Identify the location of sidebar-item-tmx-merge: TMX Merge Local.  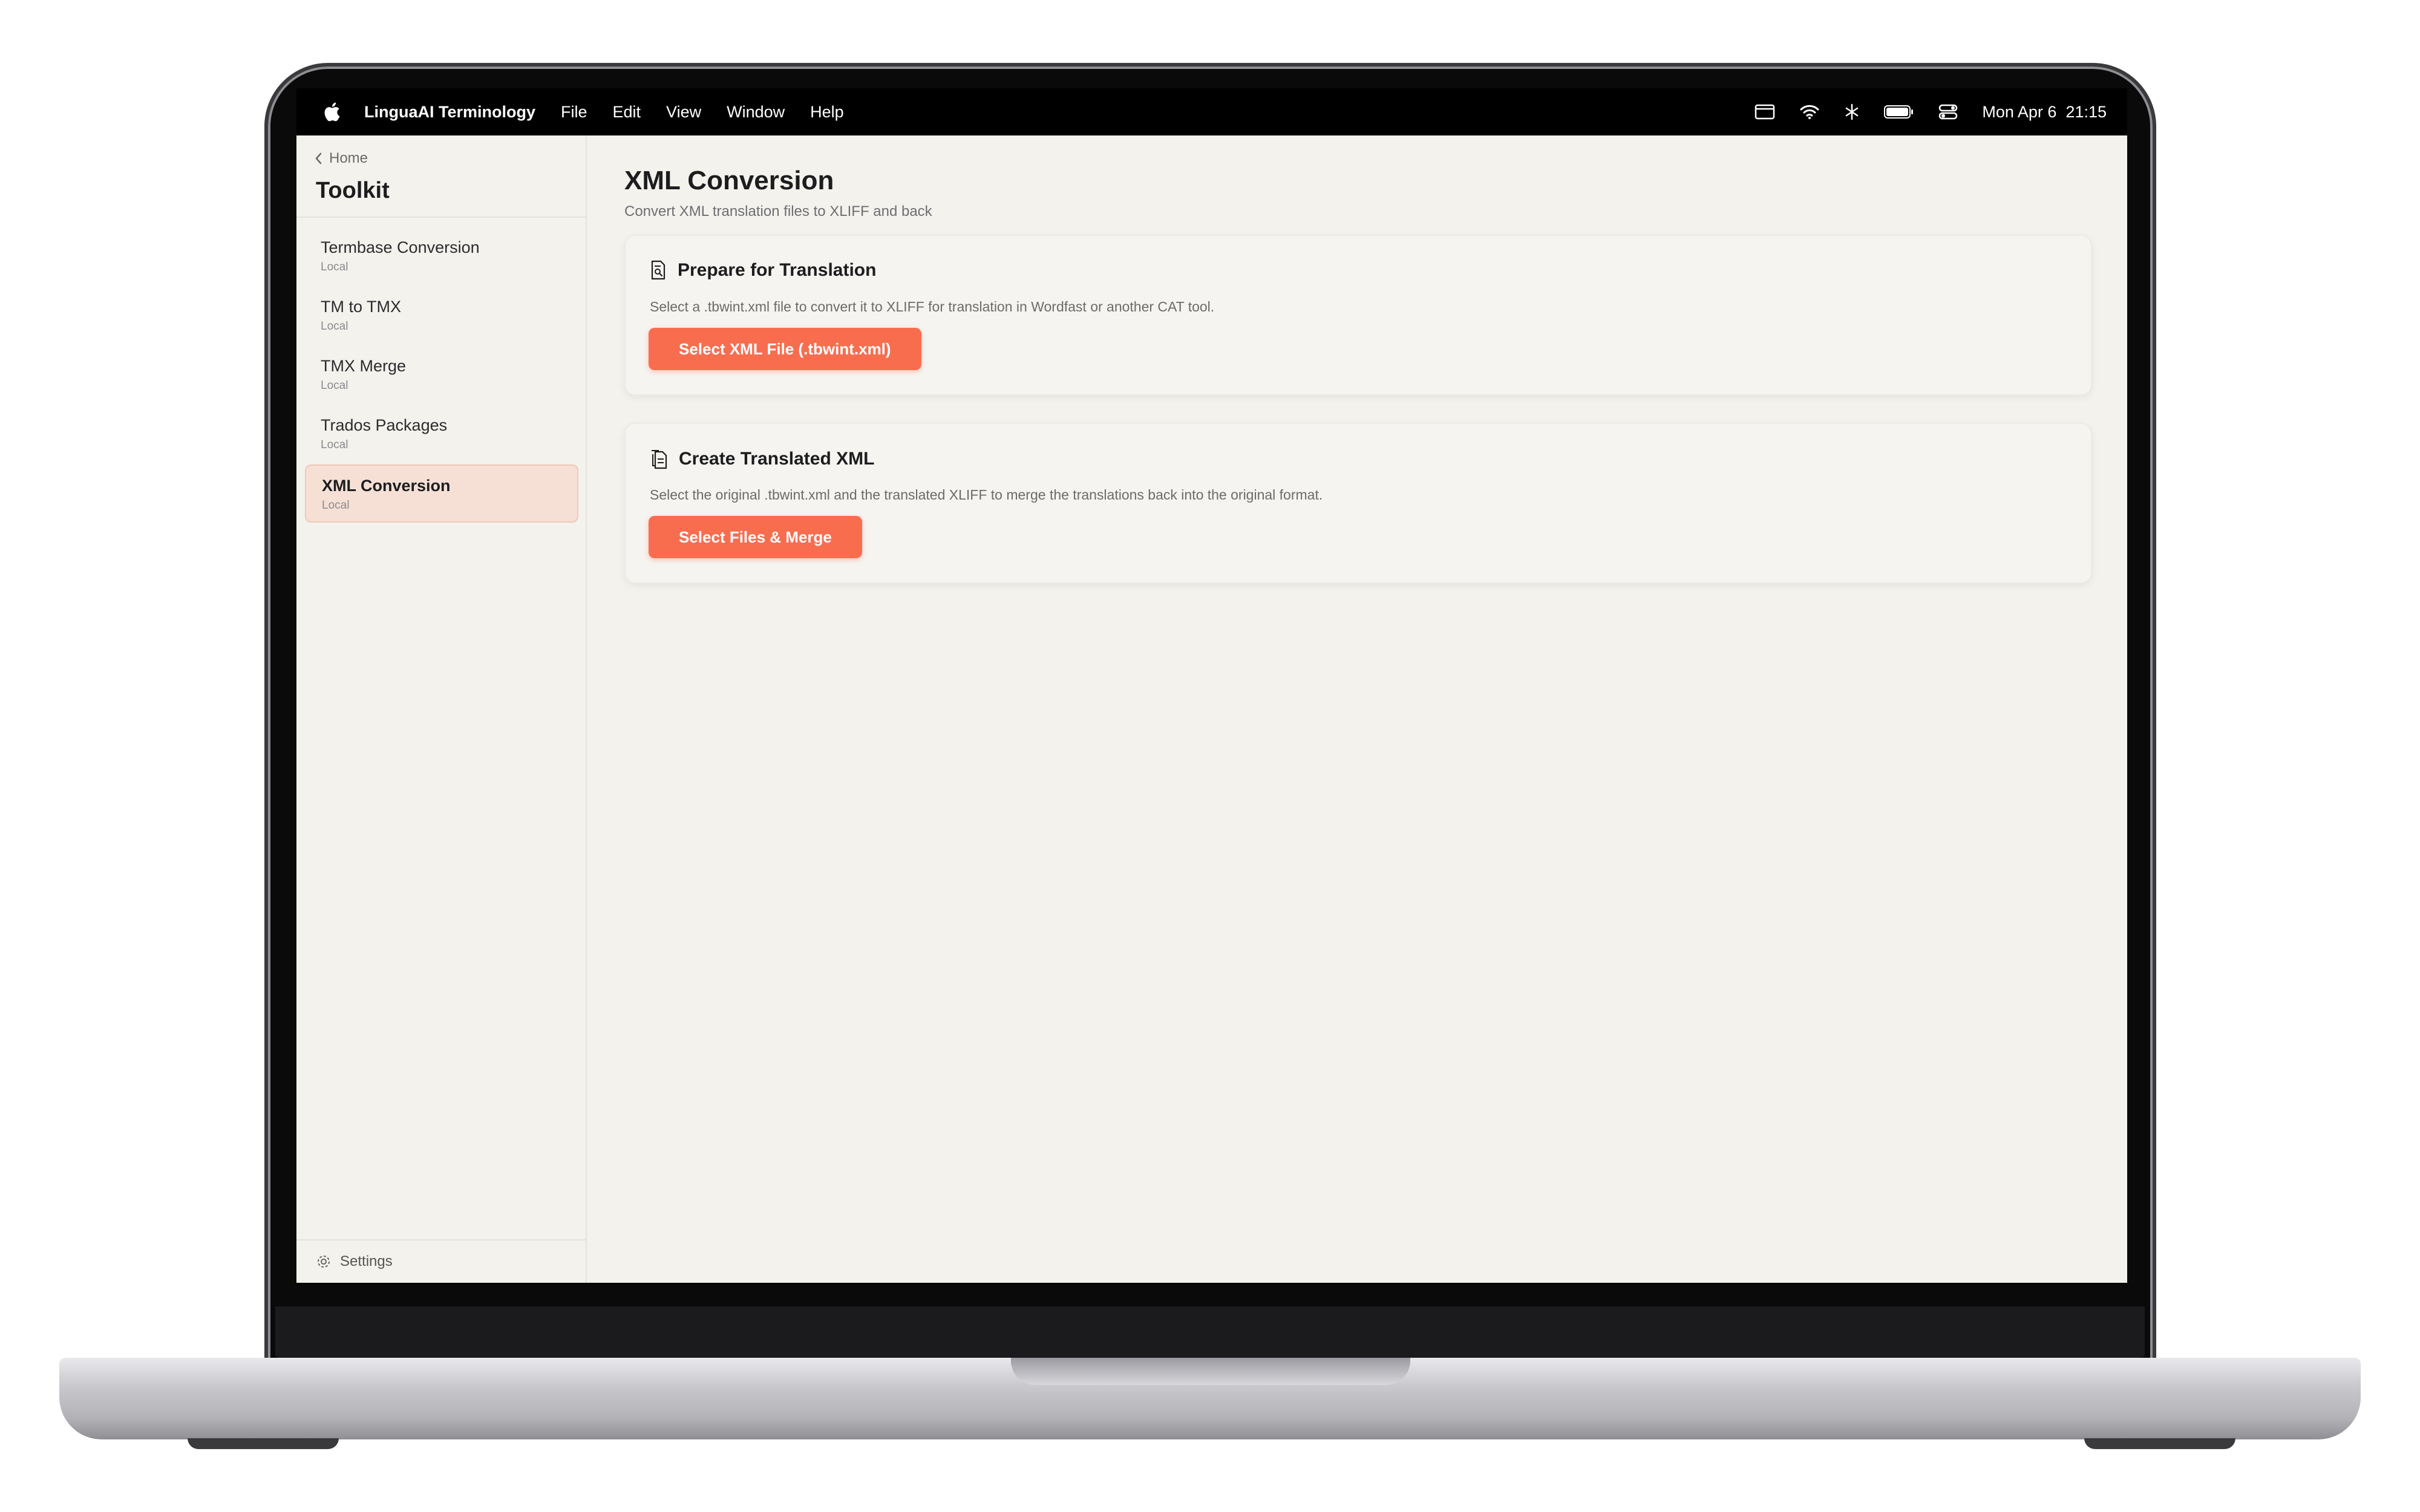
(441, 375).